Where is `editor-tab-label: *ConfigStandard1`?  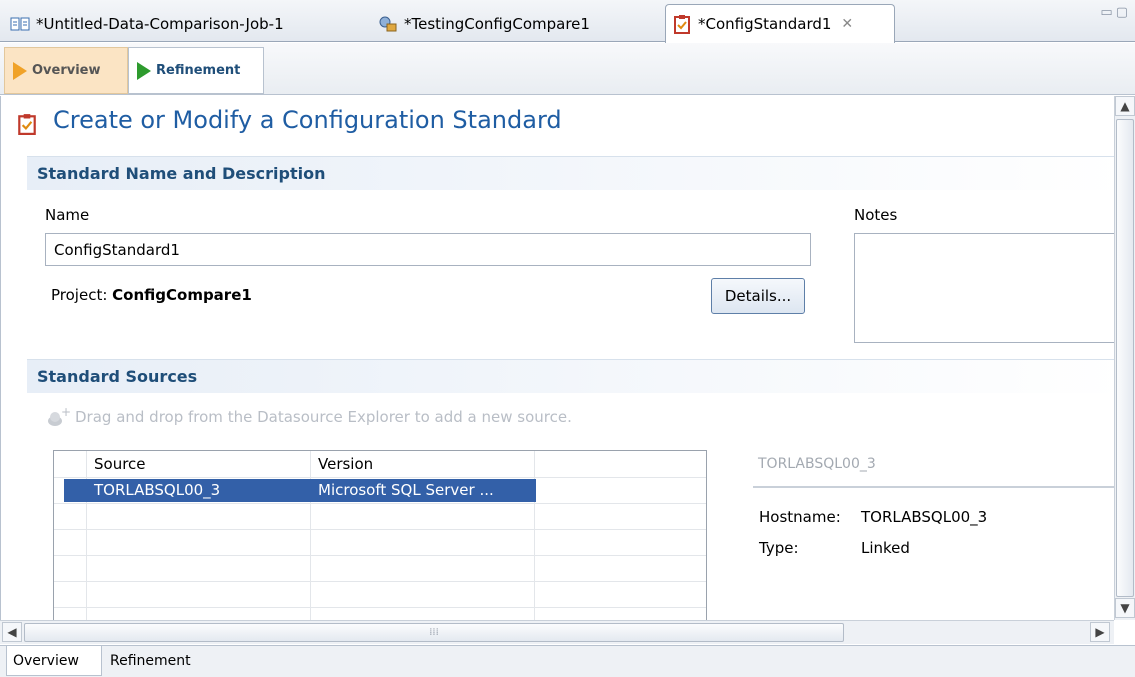 editor-tab-label: *ConfigStandard1 is located at coordinates (765, 24).